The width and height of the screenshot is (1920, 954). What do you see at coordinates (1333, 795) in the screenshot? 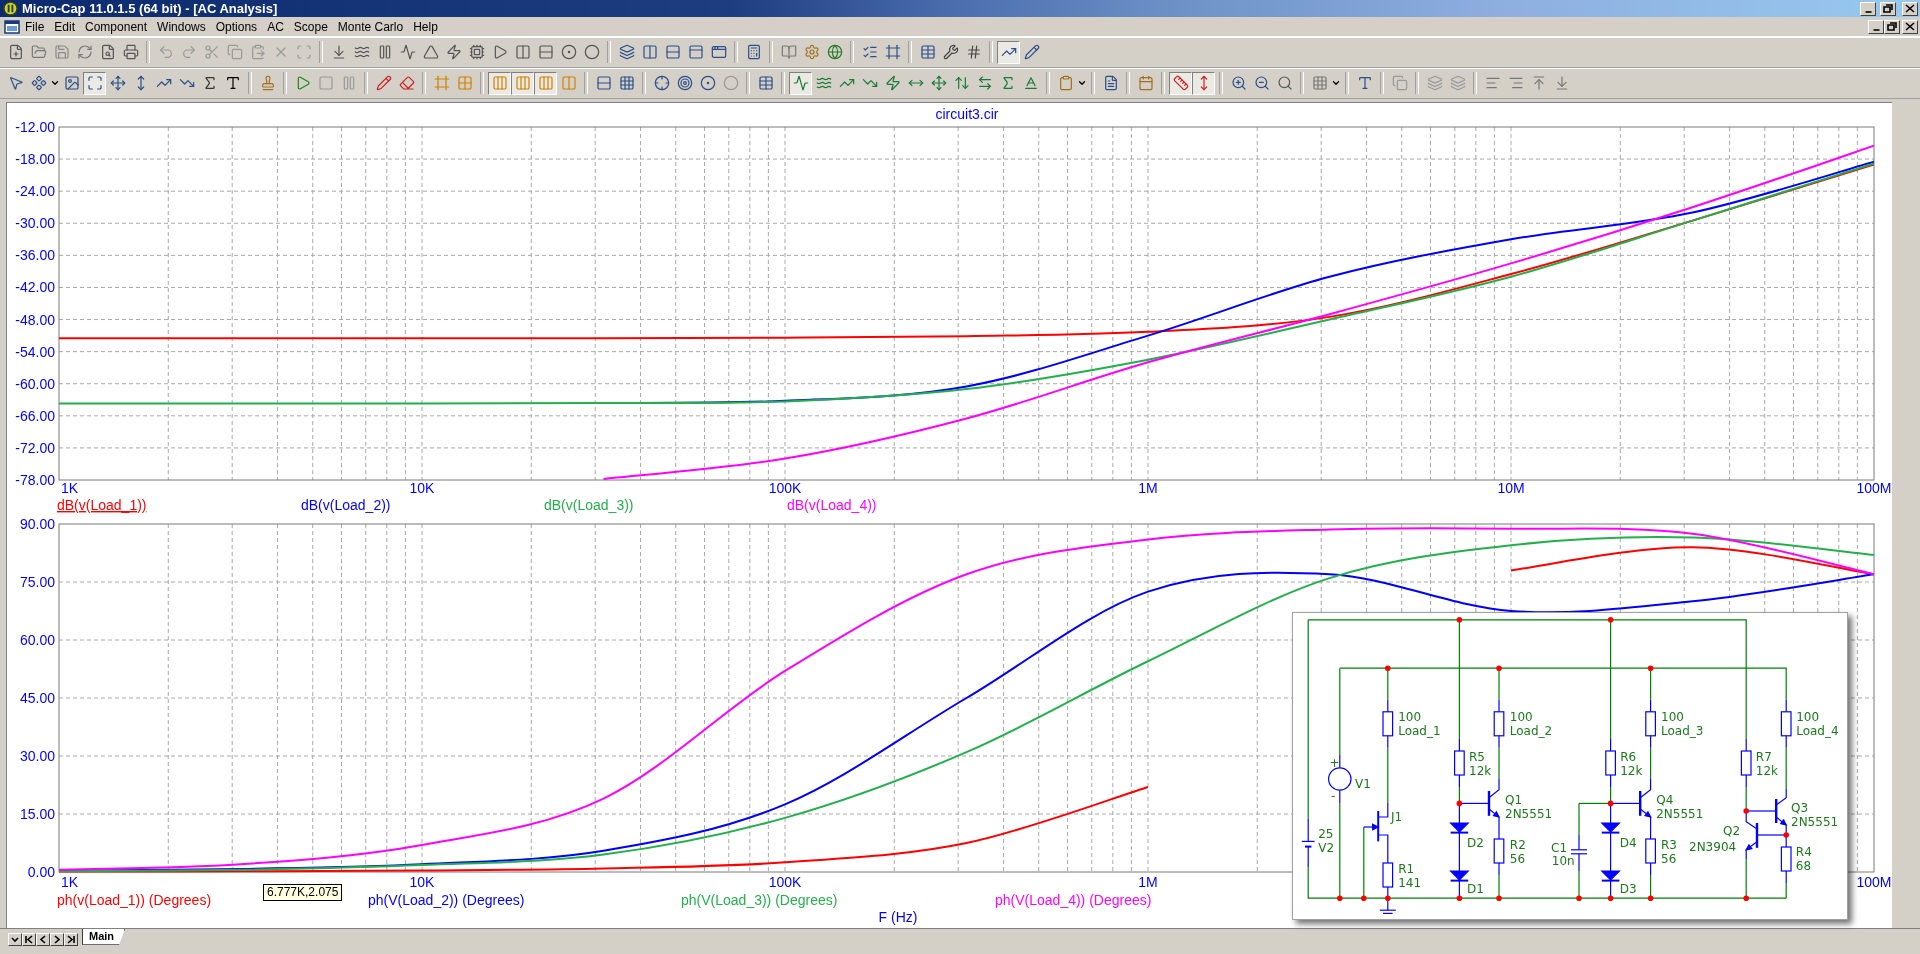
I see `part-label: -` at bounding box center [1333, 795].